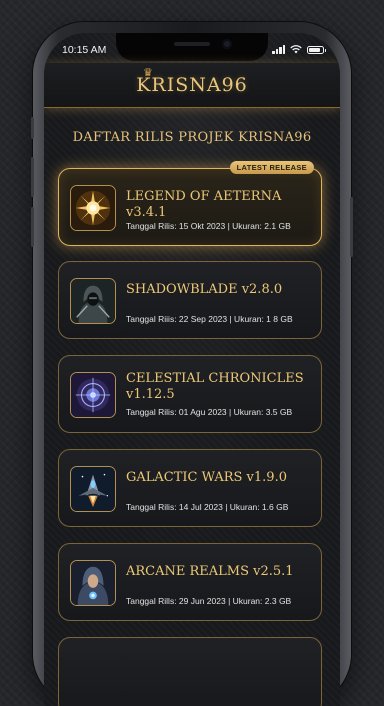 The image size is (384, 706). What do you see at coordinates (194, 51) in the screenshot?
I see `status-bar: 10:15 AM` at bounding box center [194, 51].